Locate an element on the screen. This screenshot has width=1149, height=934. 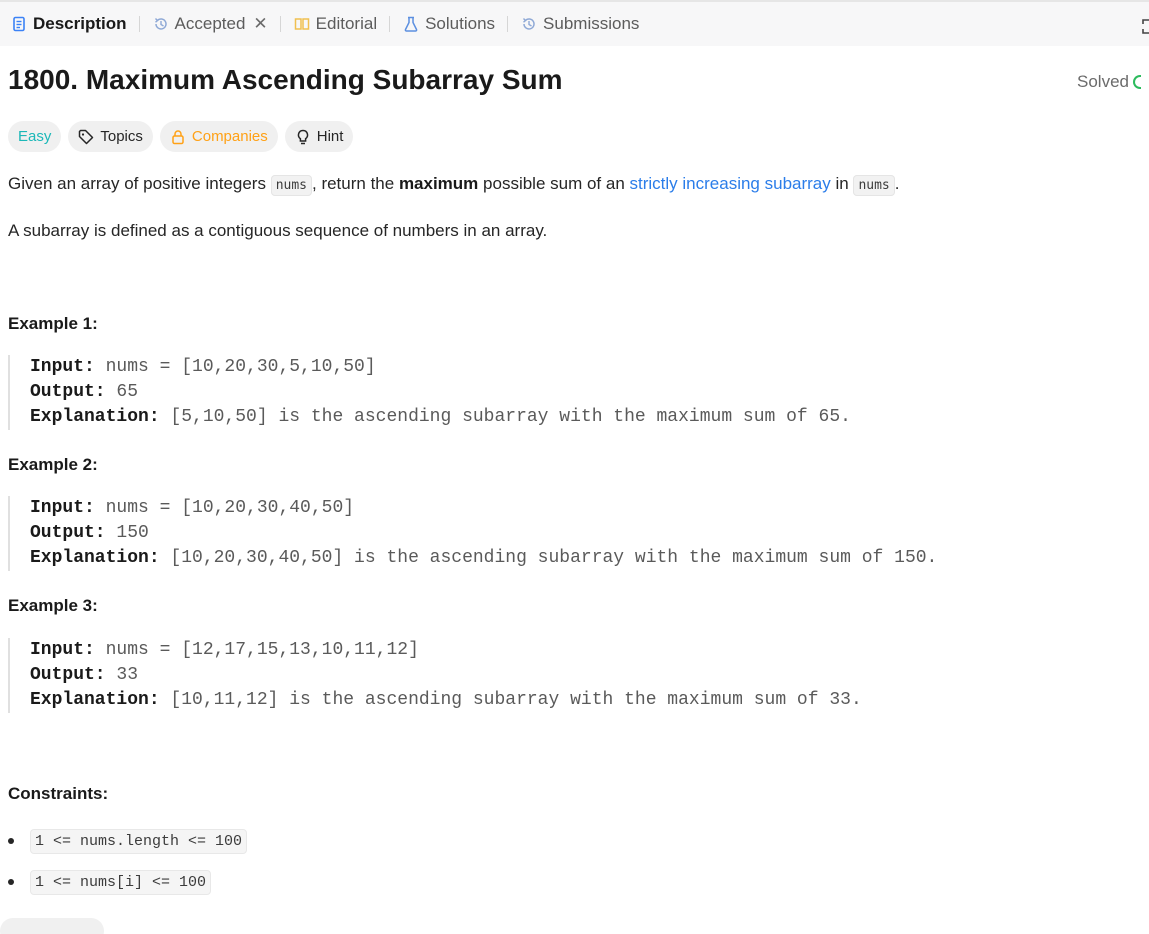
document-icon is located at coordinates (19, 24).